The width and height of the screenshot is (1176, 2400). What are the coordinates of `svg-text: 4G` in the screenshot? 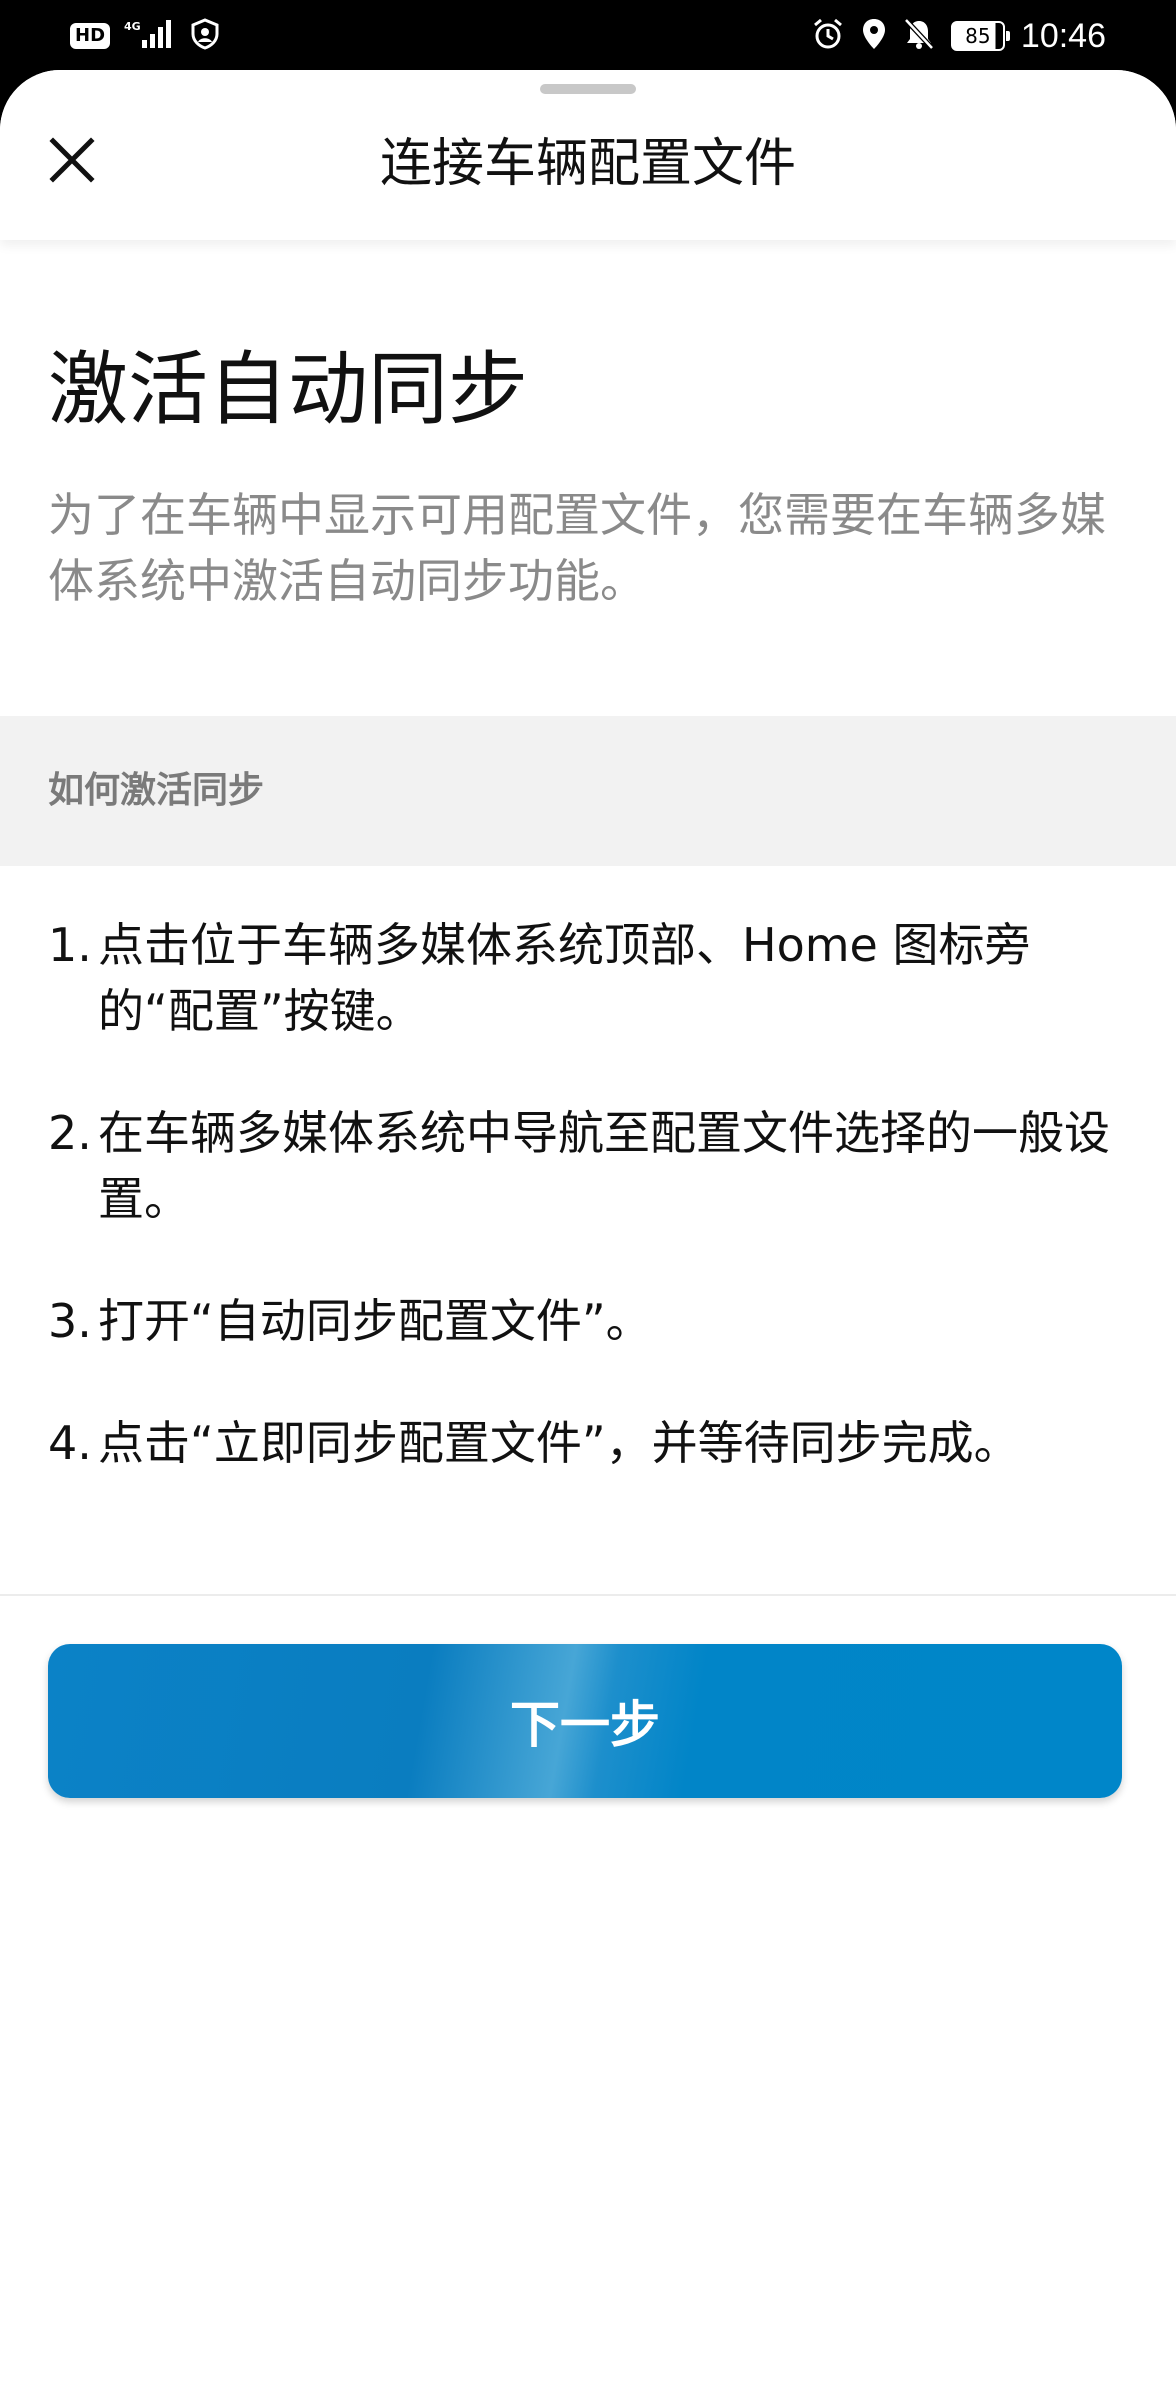 It's located at (132, 26).